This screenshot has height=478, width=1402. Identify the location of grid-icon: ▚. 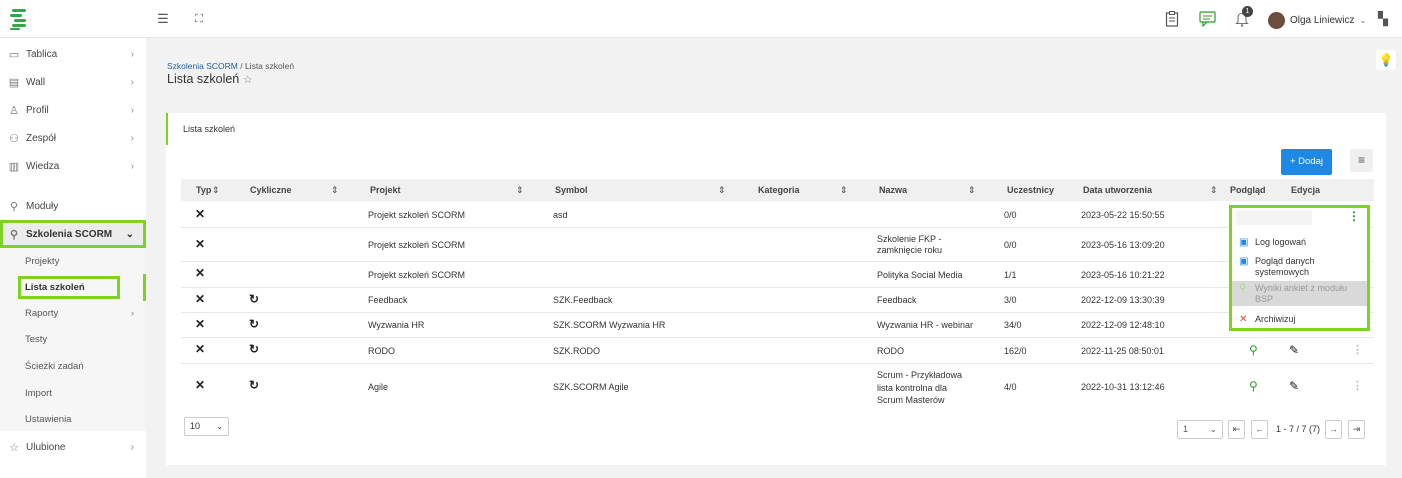
(1383, 19).